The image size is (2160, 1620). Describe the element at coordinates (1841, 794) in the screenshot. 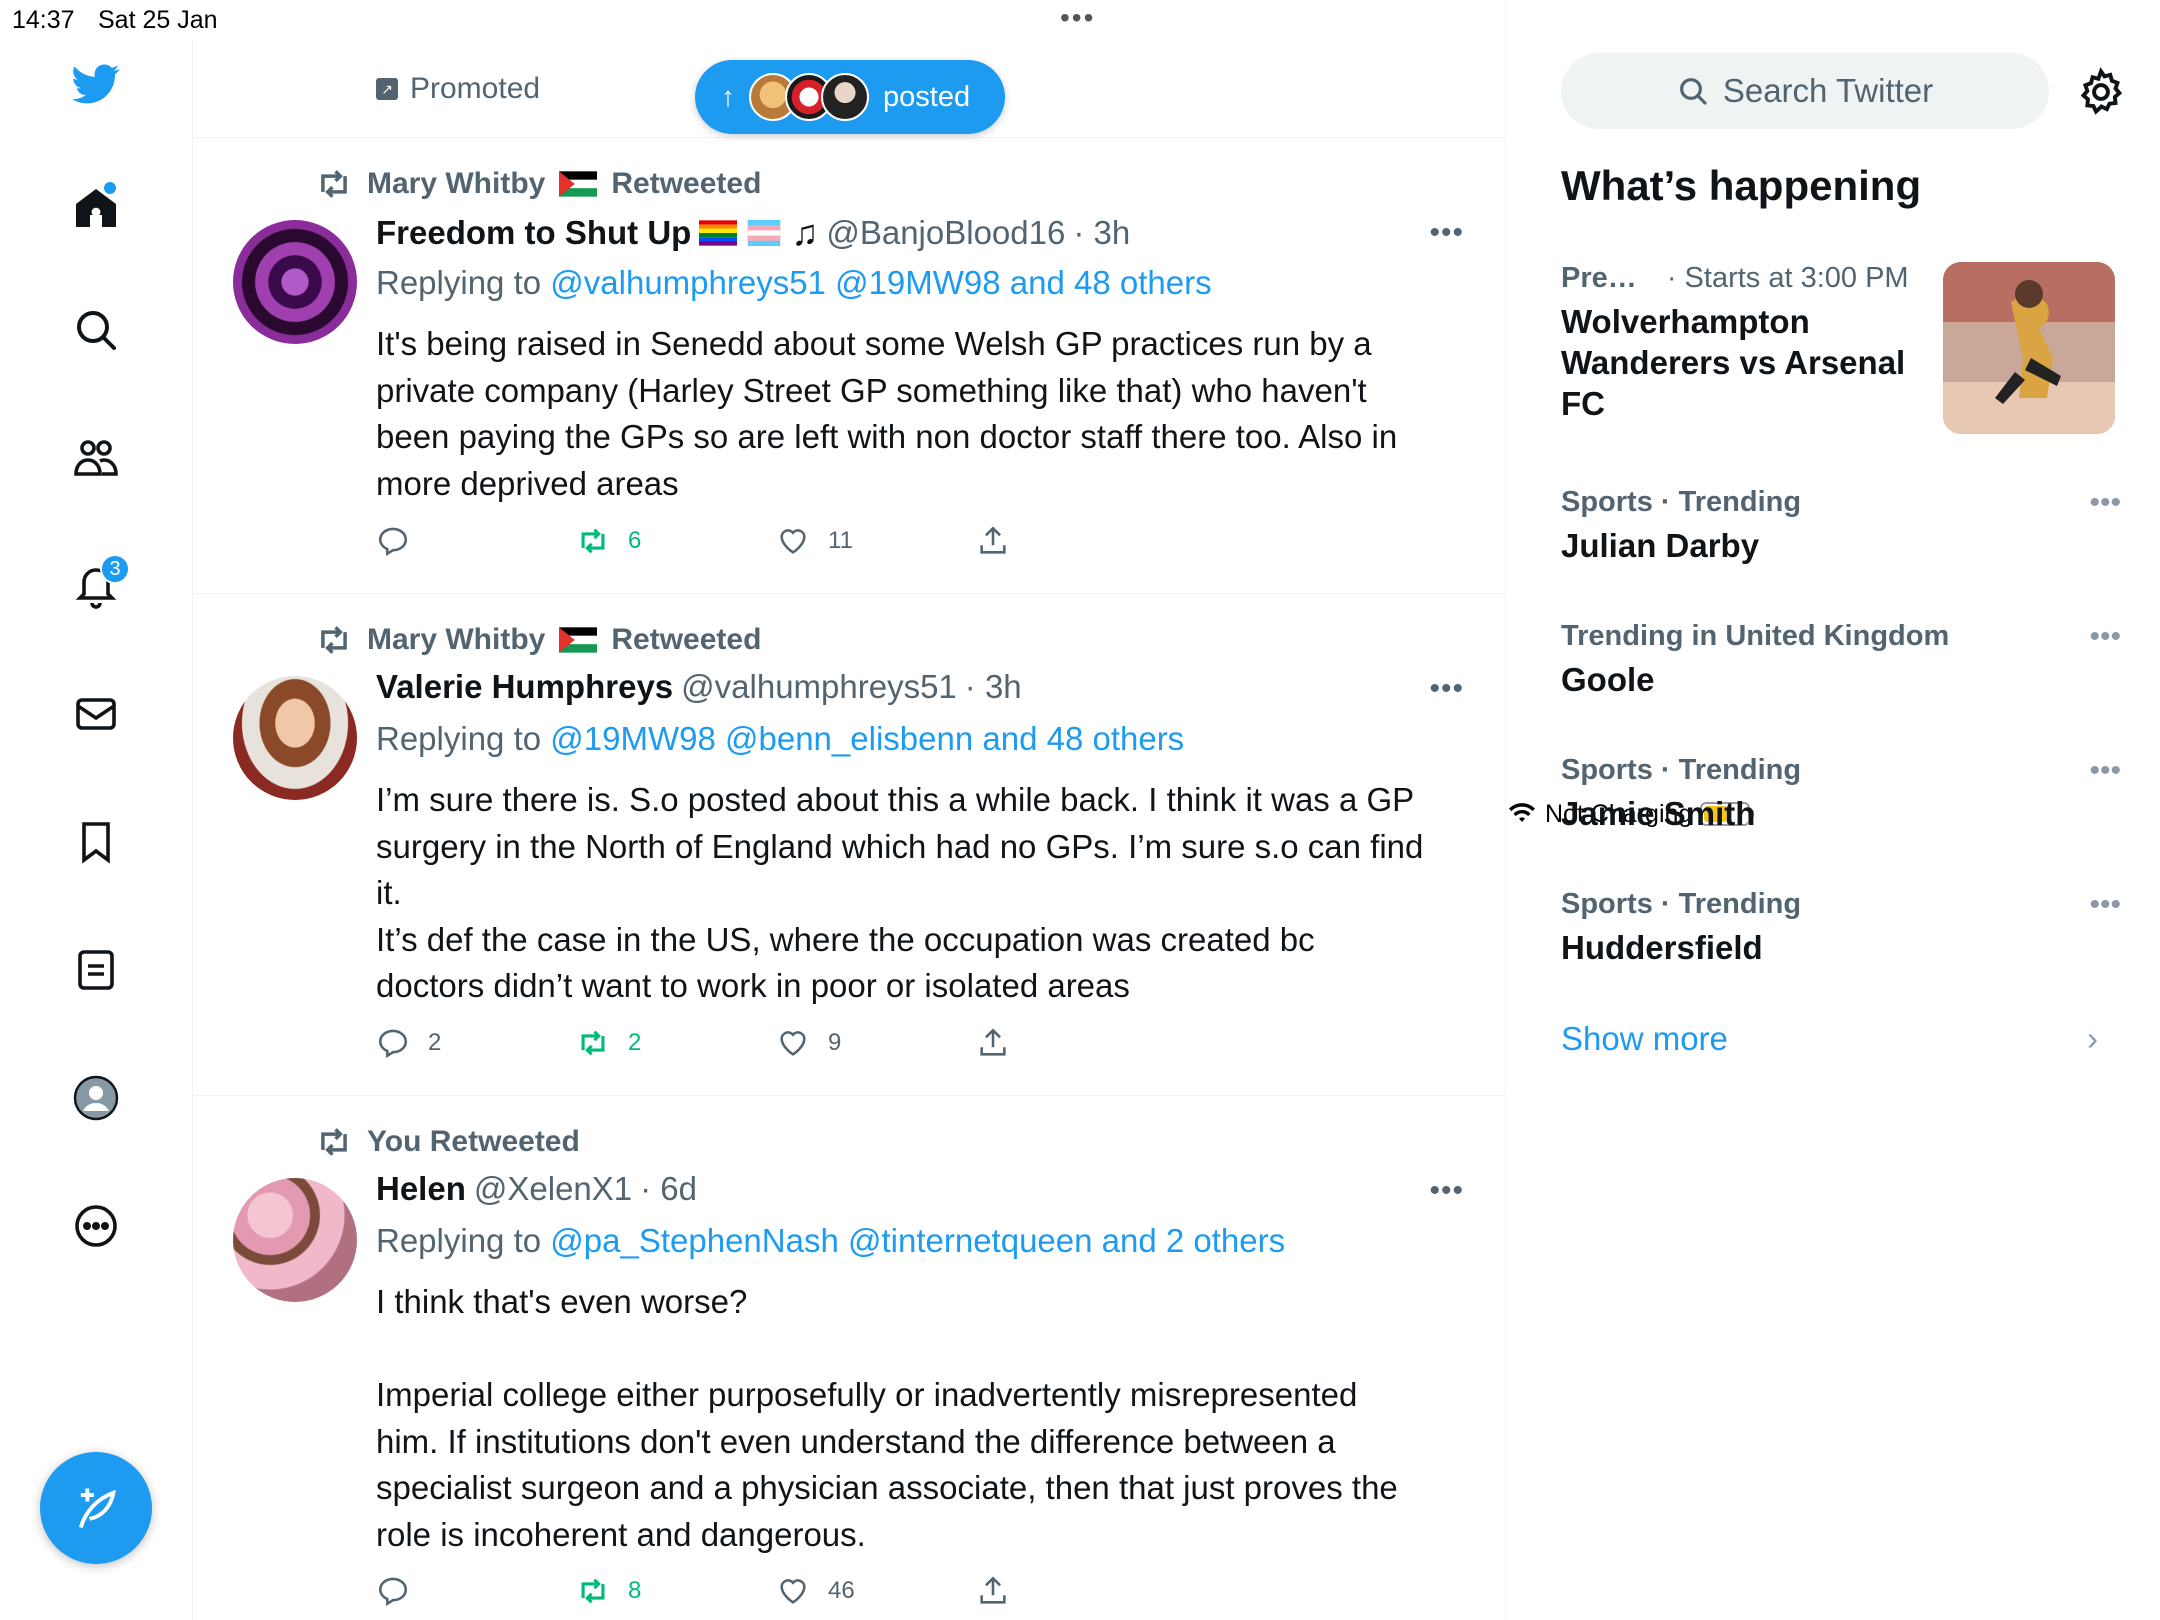

I see `trend-item: Sports · Trending Jamie Smith •••` at that location.